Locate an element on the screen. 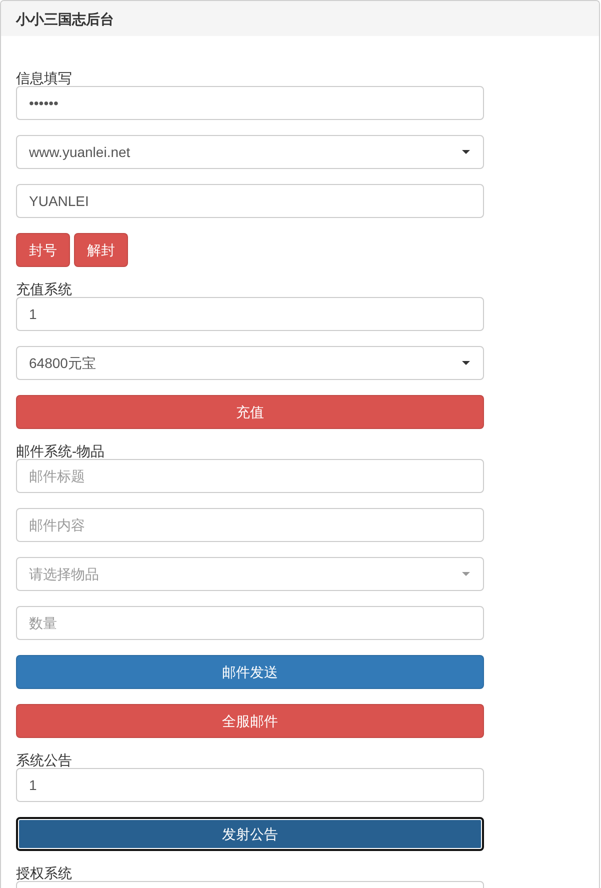  action-button: 全服邮件 is located at coordinates (250, 721).